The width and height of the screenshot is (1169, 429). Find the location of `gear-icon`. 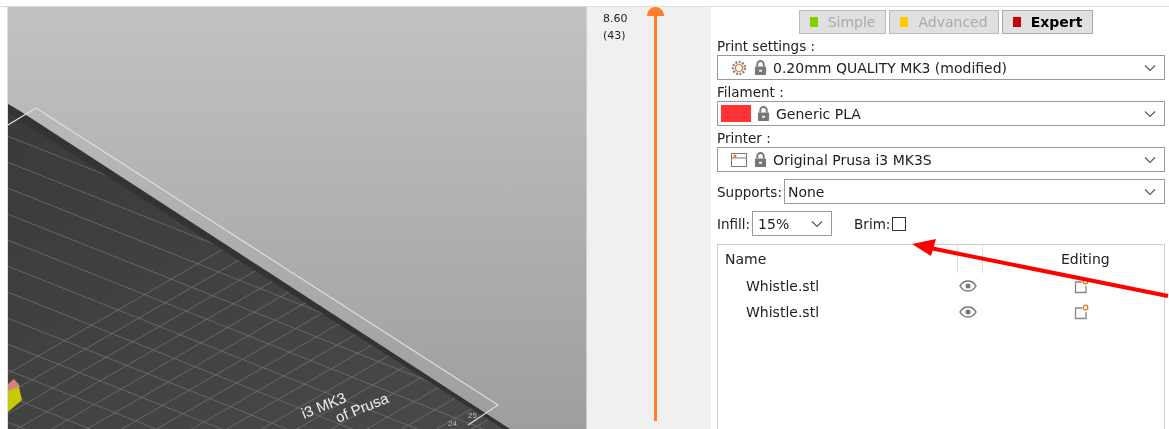

gear-icon is located at coordinates (739, 67).